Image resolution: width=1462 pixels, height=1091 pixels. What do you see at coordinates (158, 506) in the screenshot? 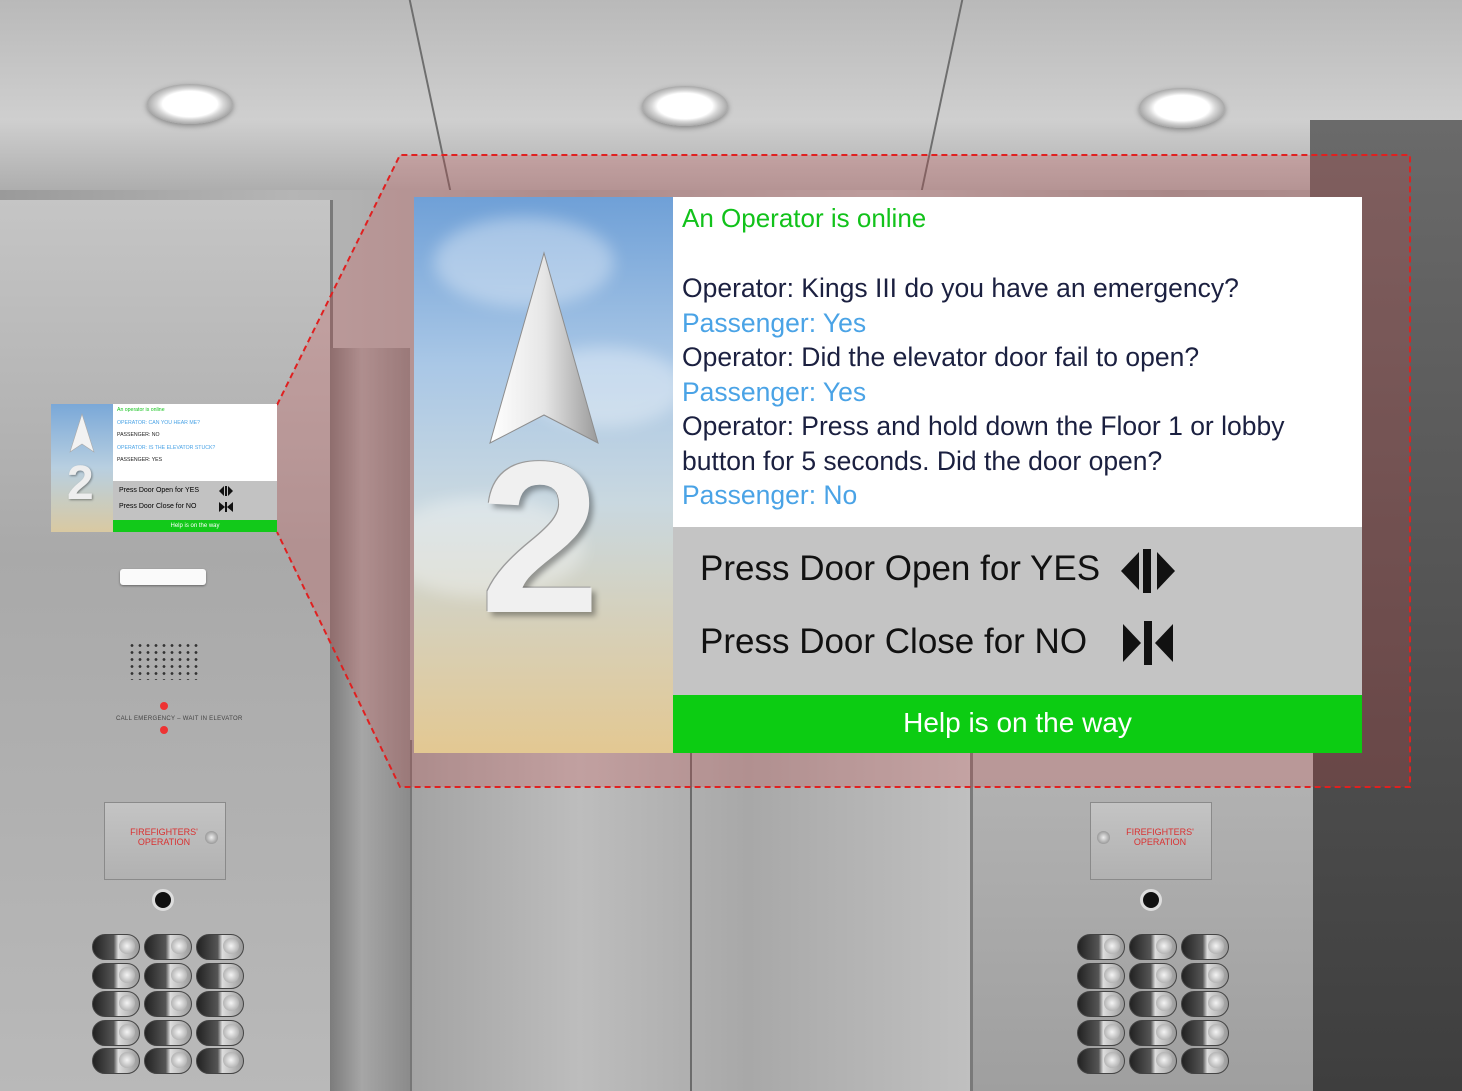
I see `mini-prompt-no: Press Door Close for NO` at bounding box center [158, 506].